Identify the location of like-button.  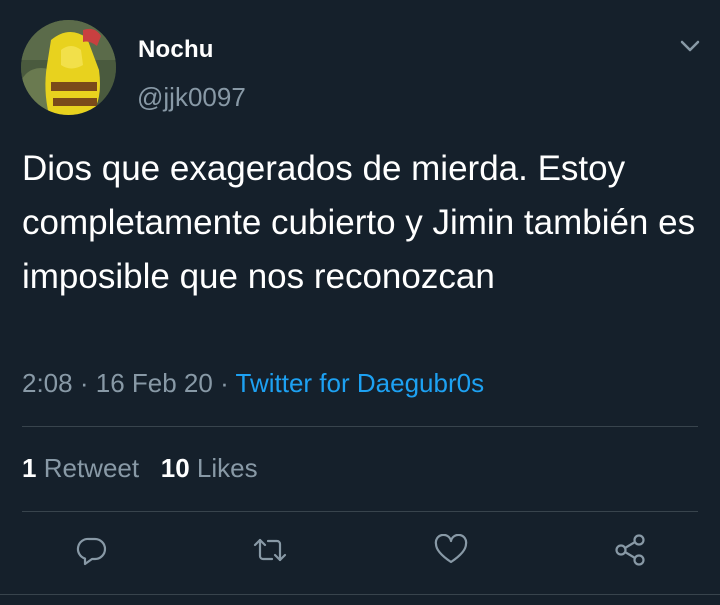
(451, 550).